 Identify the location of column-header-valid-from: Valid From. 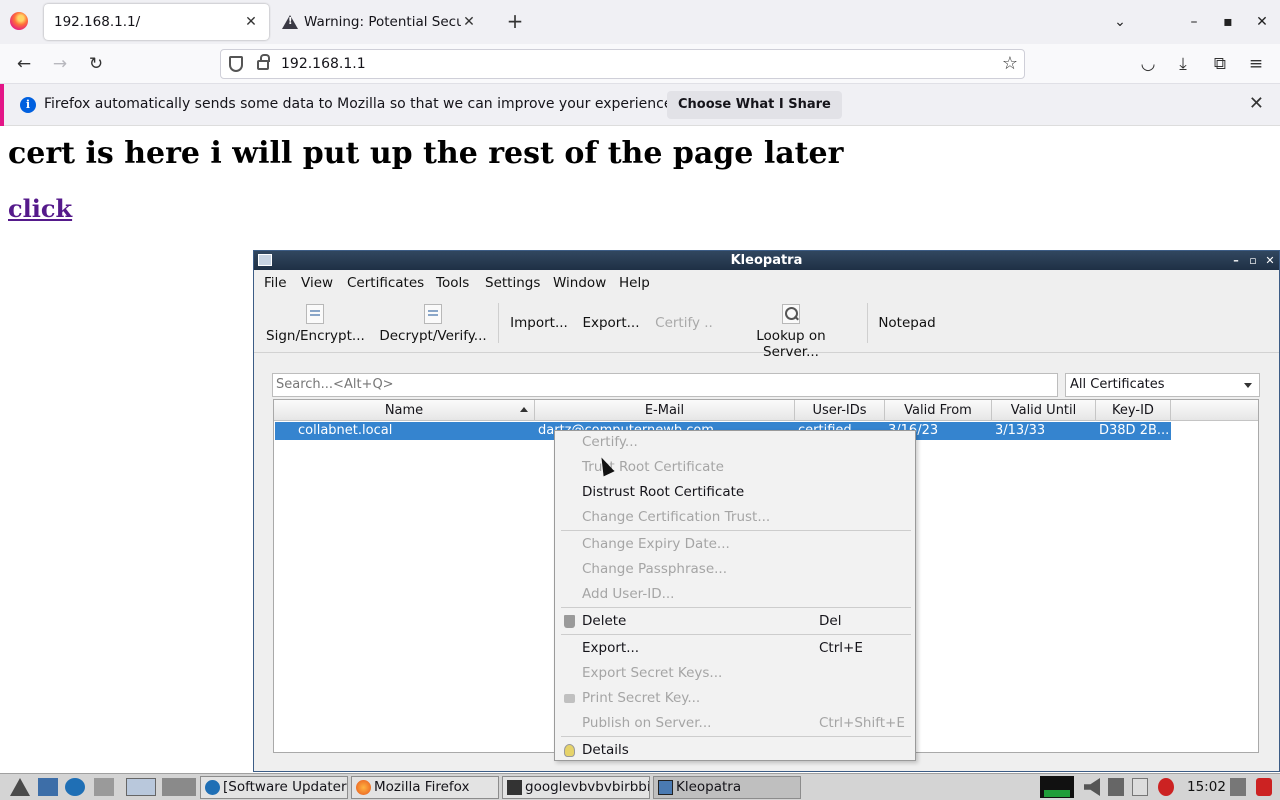
(938, 410).